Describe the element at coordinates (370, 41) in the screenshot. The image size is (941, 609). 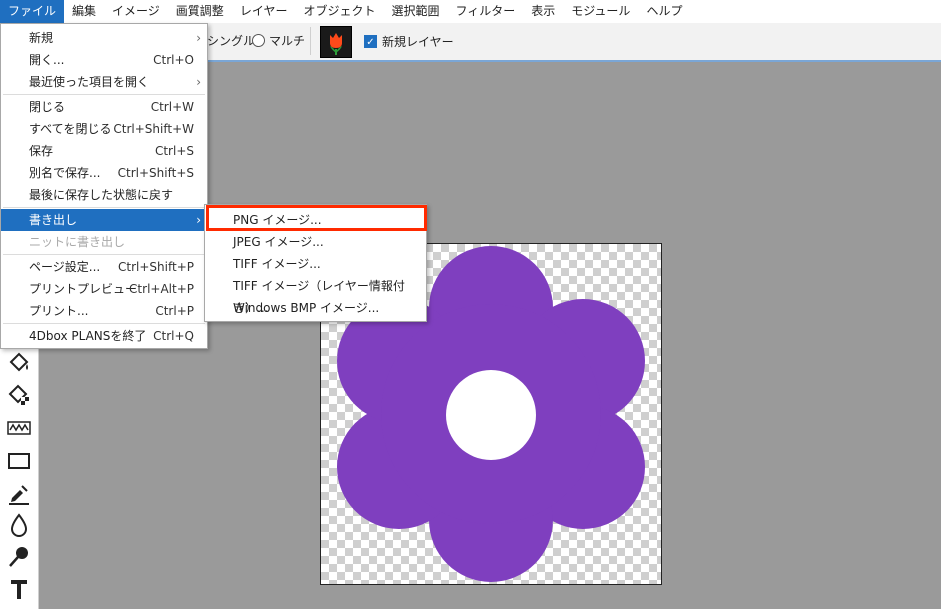
I see `new-layer-checkbox: ✓` at that location.